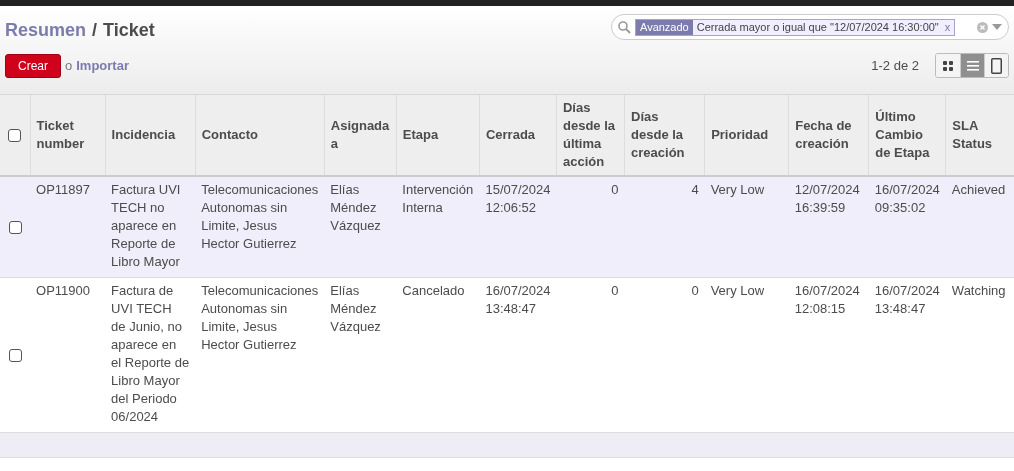  What do you see at coordinates (63, 190) in the screenshot?
I see `table-cell-text: OP11897` at bounding box center [63, 190].